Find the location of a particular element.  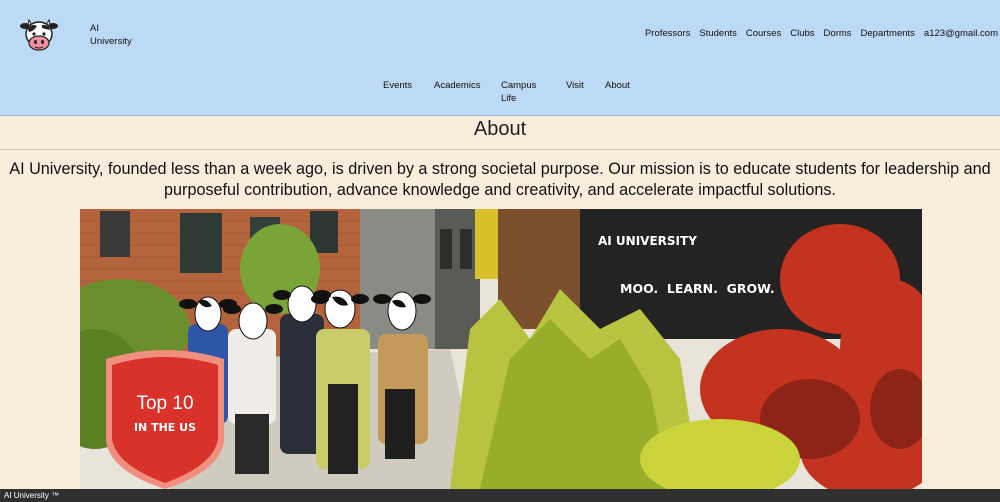

nav-academics: Academics is located at coordinates (457, 85).